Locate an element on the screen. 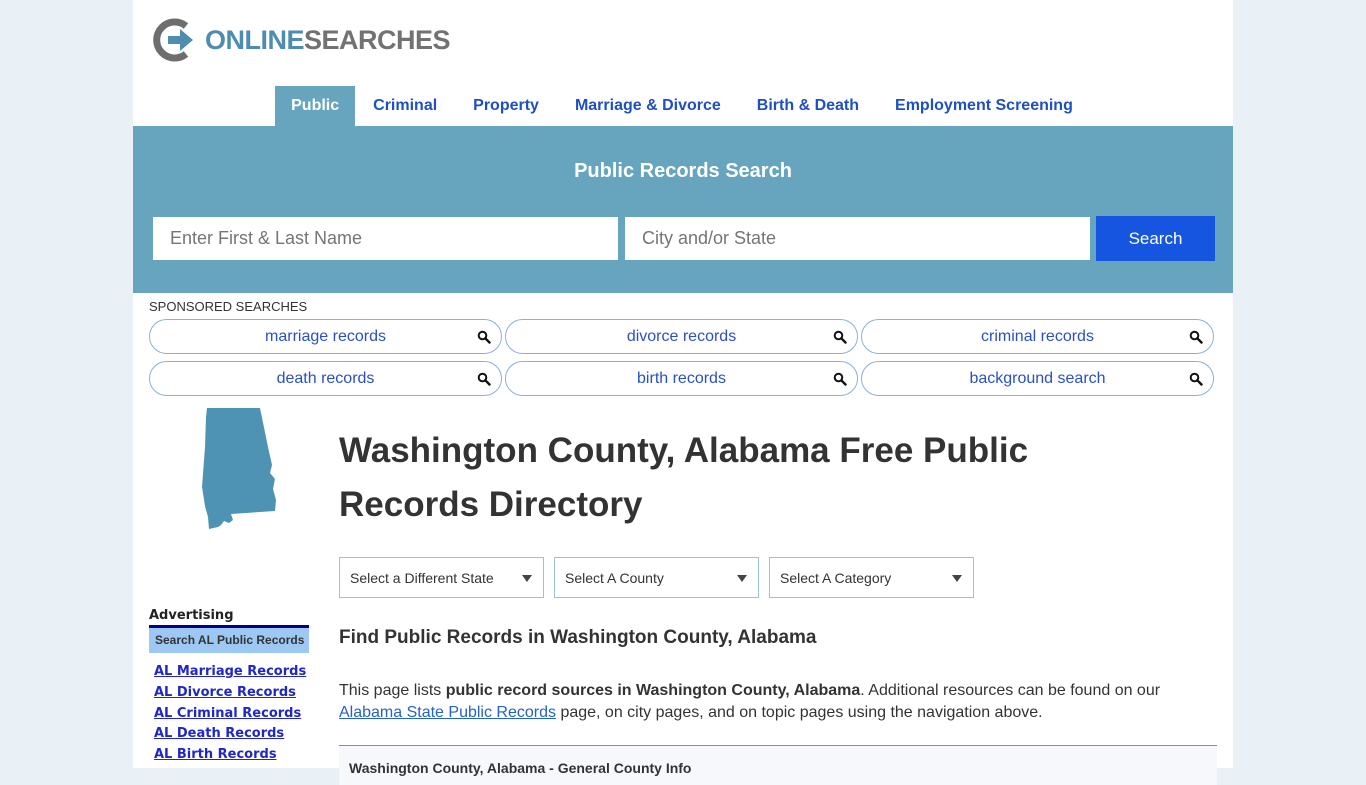 The width and height of the screenshot is (1366, 785). pill-label: birth records is located at coordinates (681, 378).